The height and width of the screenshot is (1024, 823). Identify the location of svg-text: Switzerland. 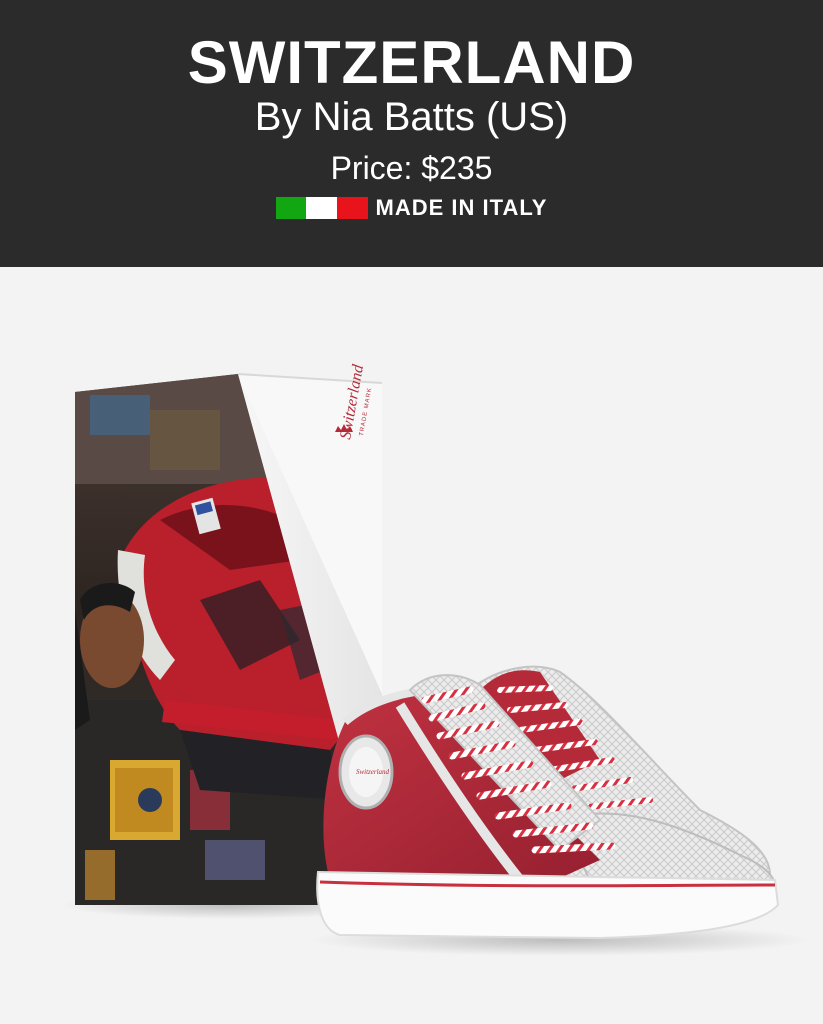
(373, 772).